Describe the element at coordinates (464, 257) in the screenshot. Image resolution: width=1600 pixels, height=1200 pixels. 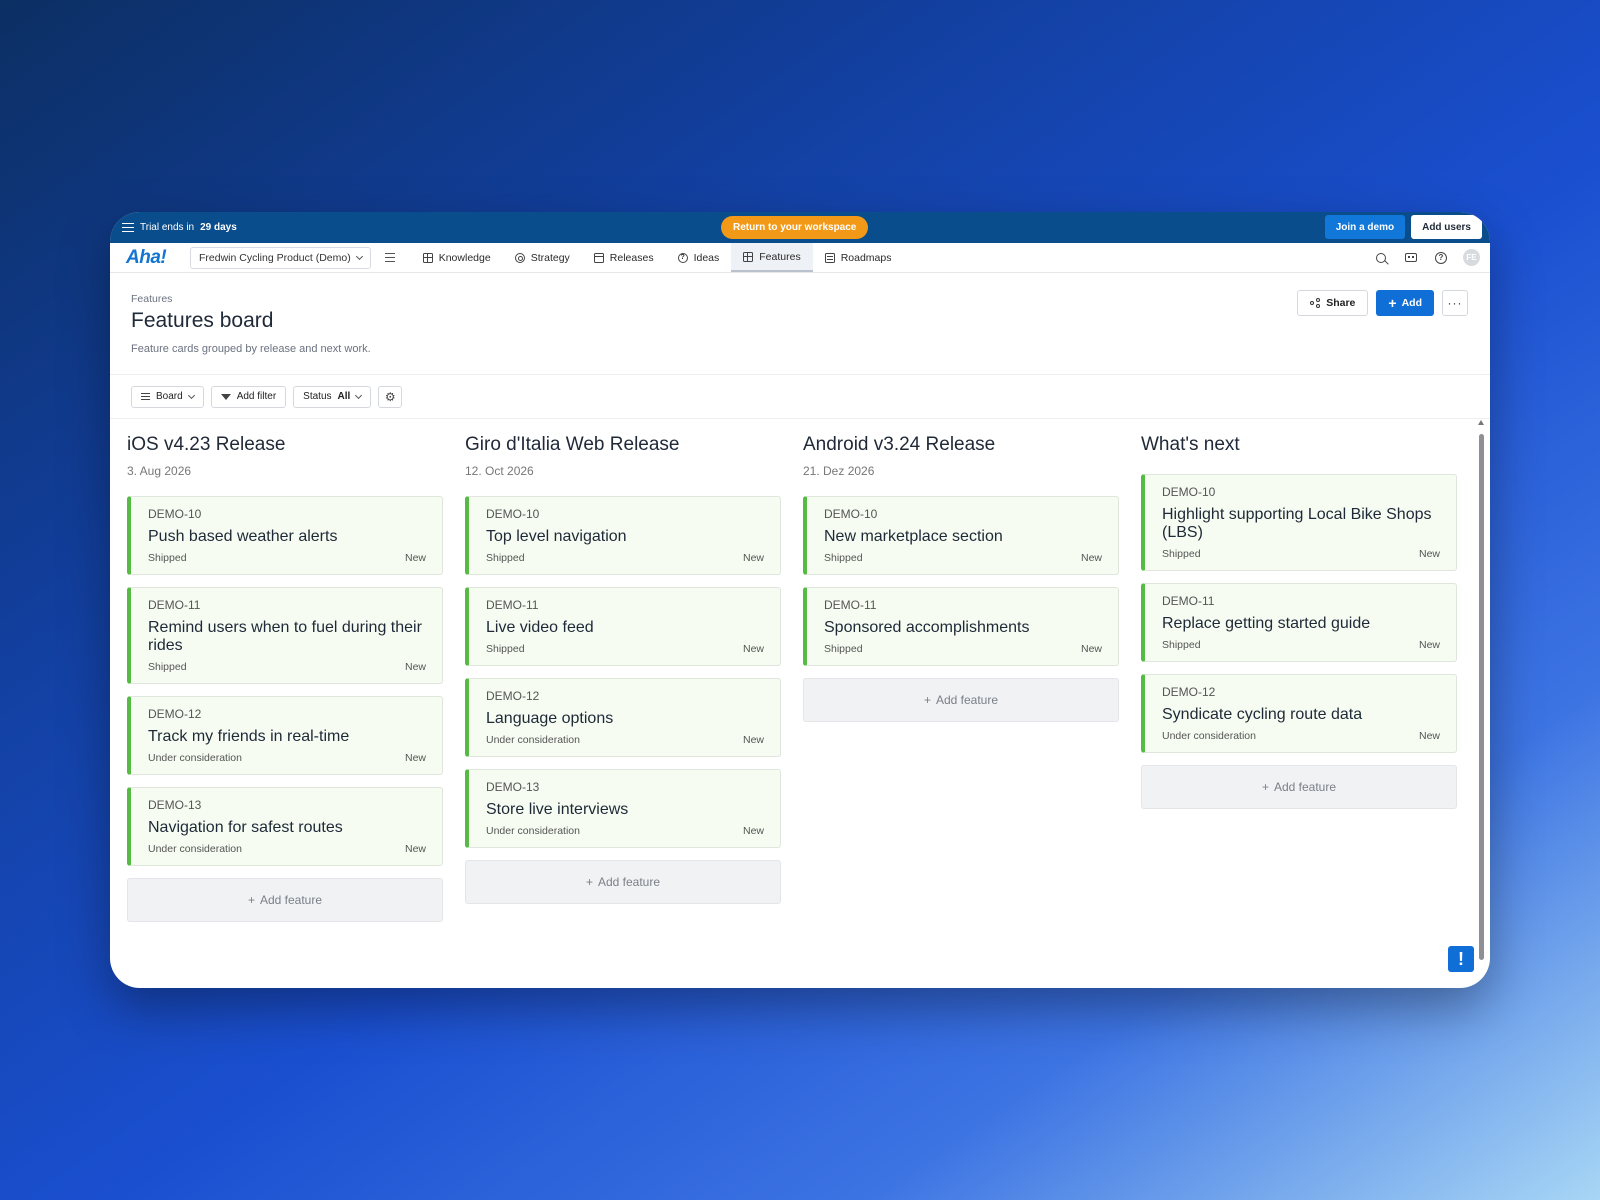
I see `tab-label: Knowledge` at that location.